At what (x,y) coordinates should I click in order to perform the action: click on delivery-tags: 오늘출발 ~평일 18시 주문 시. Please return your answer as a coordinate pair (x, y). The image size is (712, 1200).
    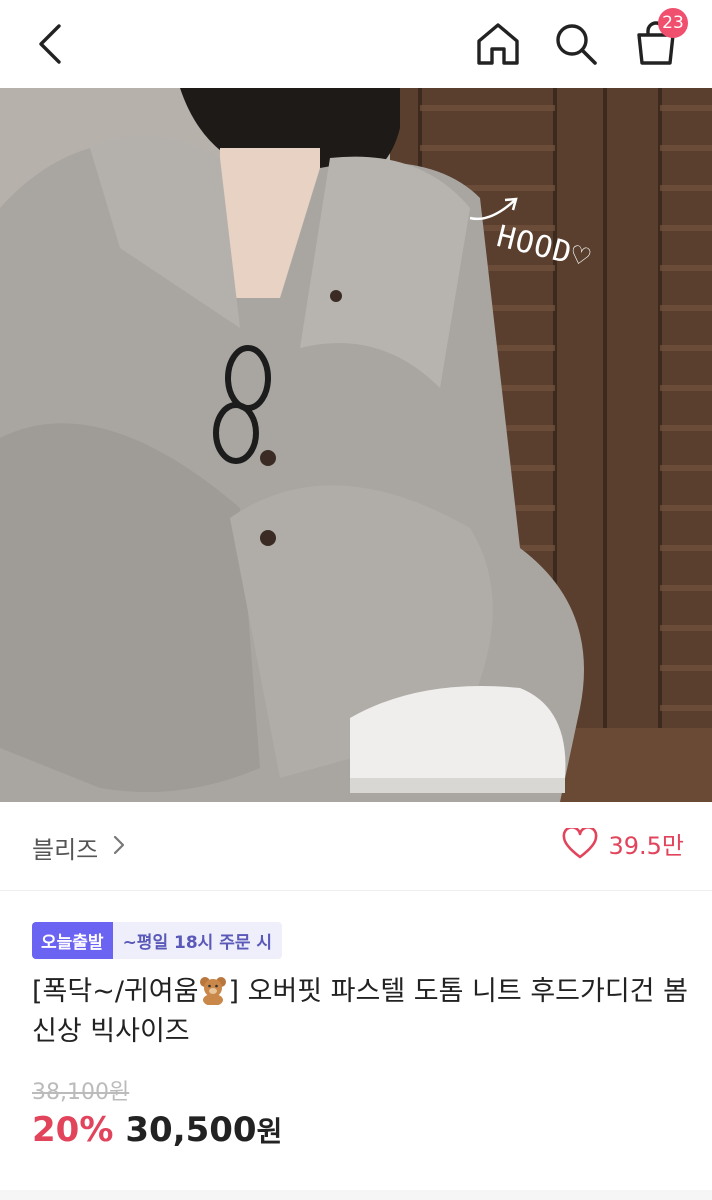
    Looking at the image, I should click on (157, 940).